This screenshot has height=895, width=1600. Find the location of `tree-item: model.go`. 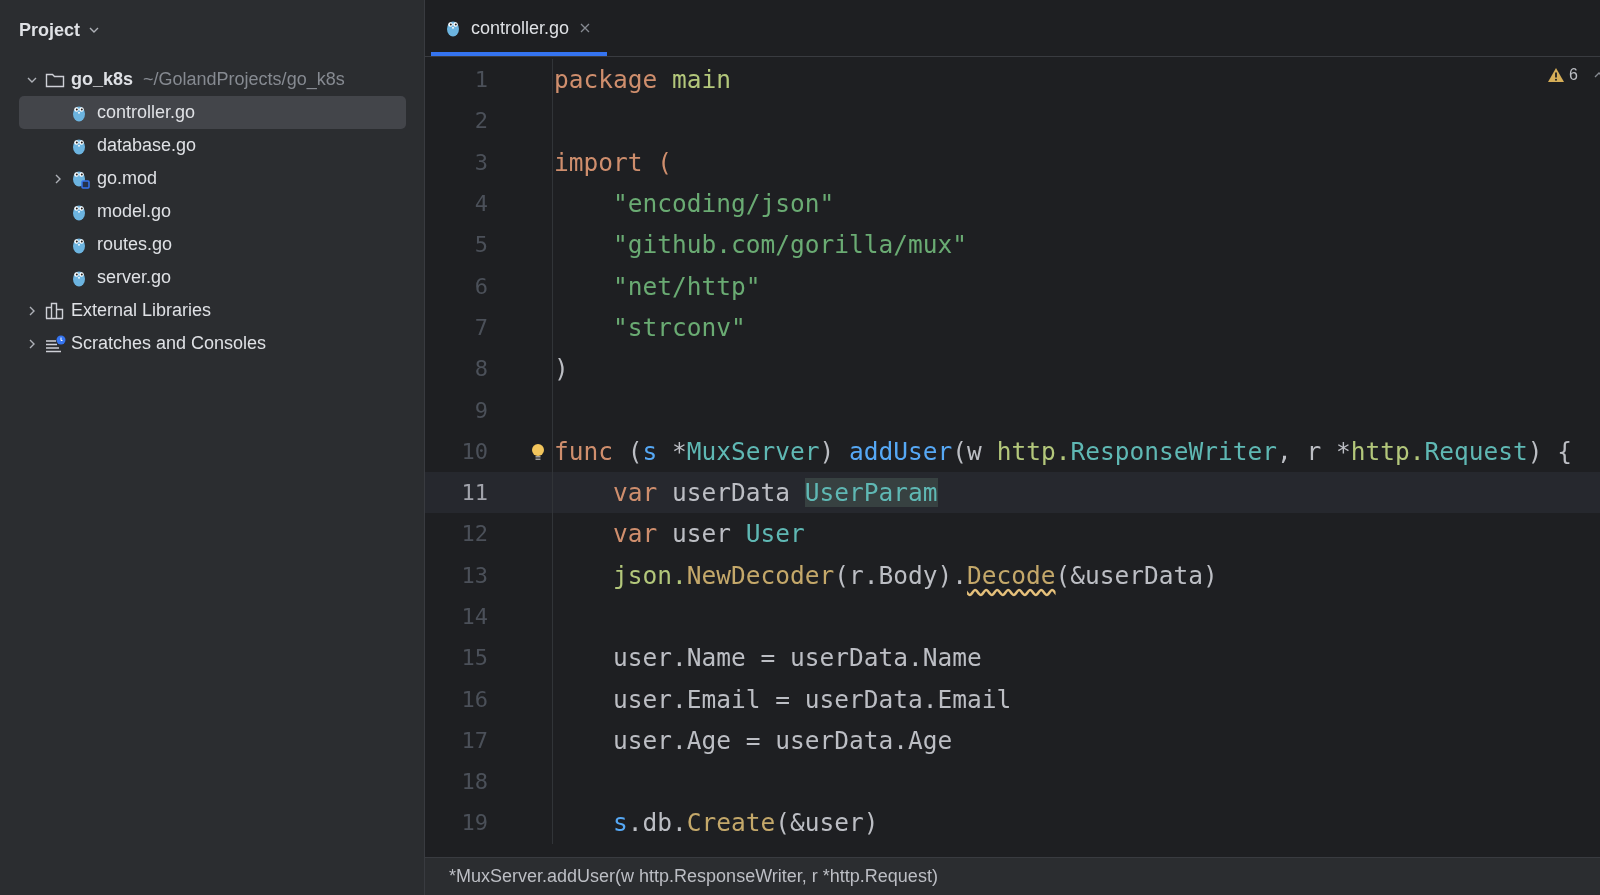

tree-item: model.go is located at coordinates (212, 211).